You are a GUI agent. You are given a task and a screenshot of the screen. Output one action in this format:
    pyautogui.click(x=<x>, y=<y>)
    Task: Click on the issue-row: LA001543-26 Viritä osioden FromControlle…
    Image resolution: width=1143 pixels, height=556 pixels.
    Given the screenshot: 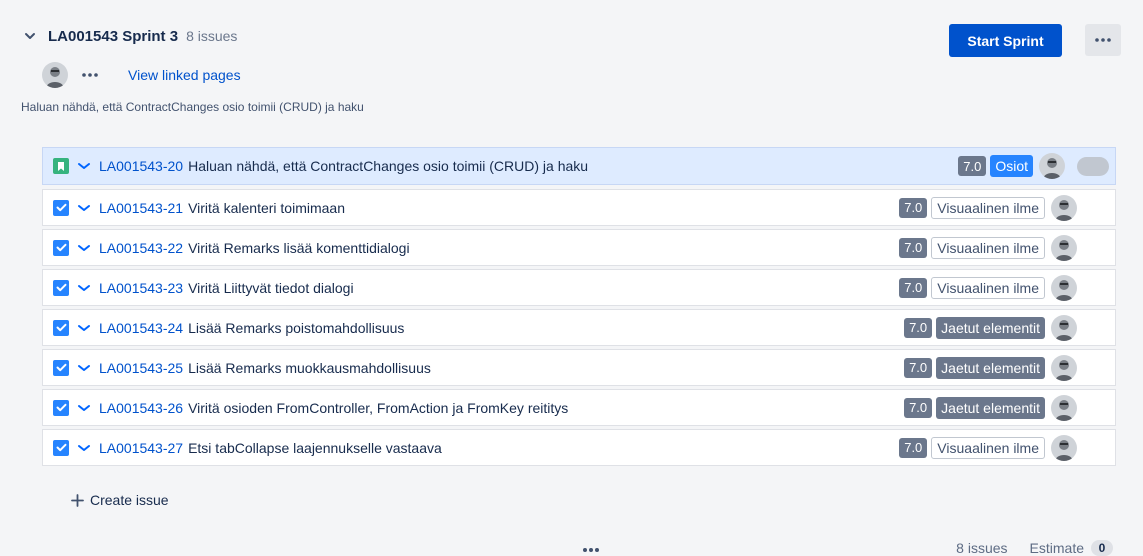 What is the action you would take?
    pyautogui.click(x=579, y=407)
    